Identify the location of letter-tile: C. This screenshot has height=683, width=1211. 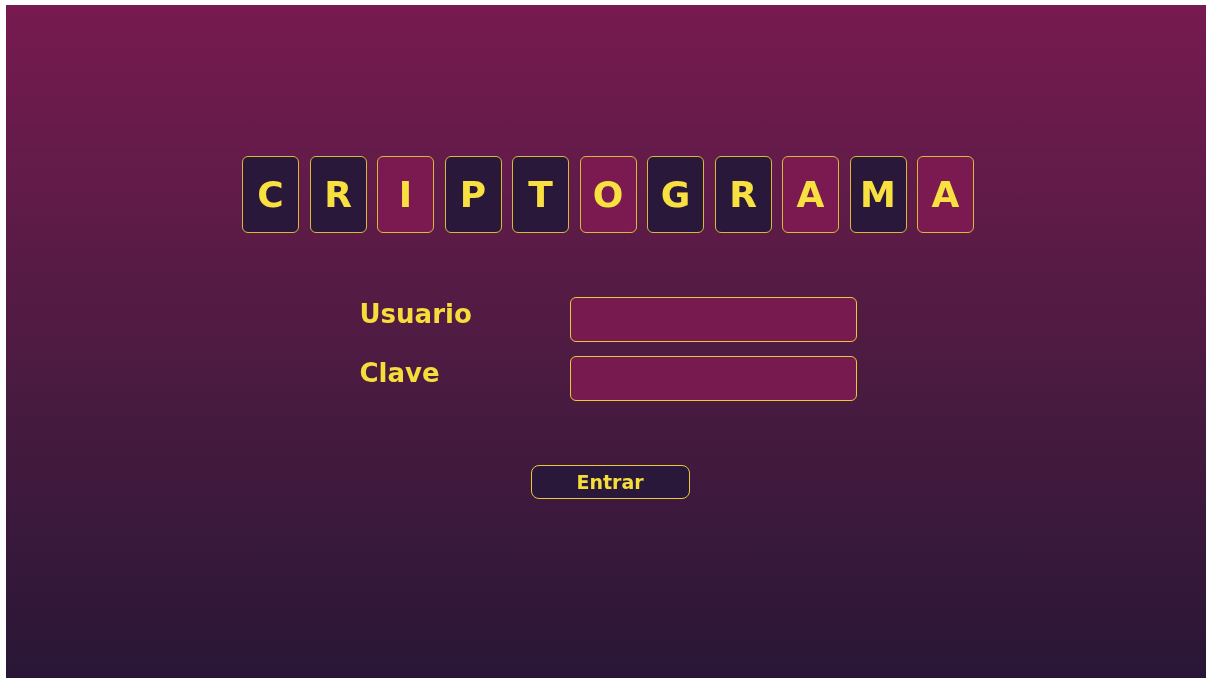
(270, 194).